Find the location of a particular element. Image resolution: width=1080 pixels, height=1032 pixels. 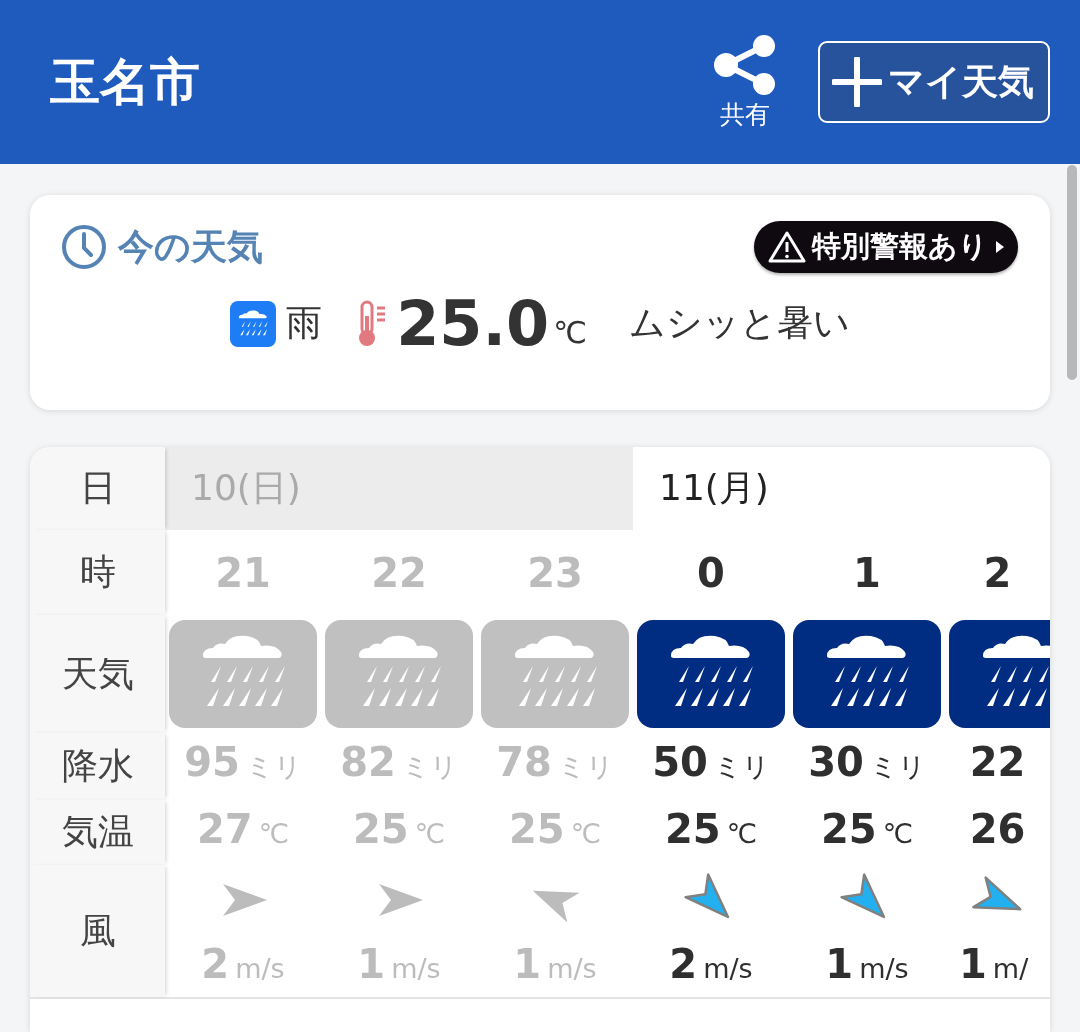

temperature-value: 26 is located at coordinates (997, 829).